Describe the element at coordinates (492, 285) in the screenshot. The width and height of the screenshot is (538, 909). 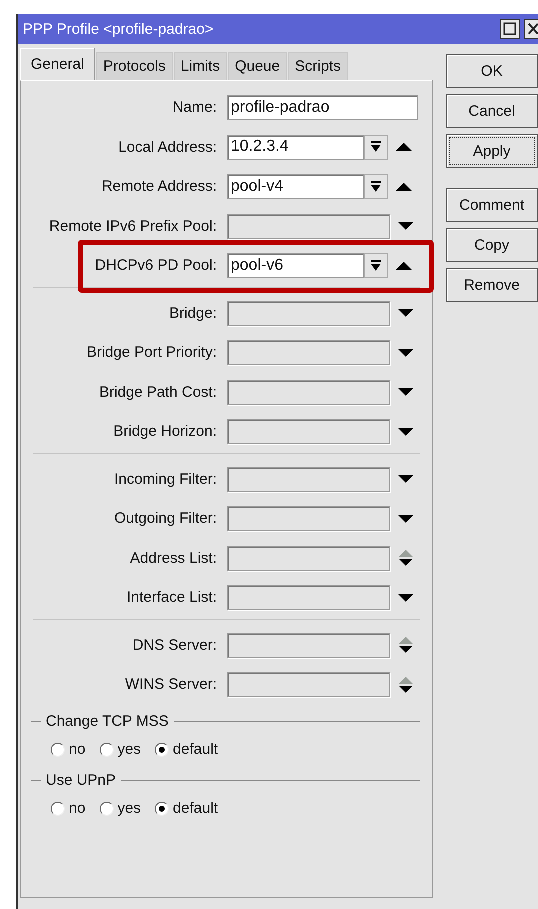
I see `dialog-button: Remove` at that location.